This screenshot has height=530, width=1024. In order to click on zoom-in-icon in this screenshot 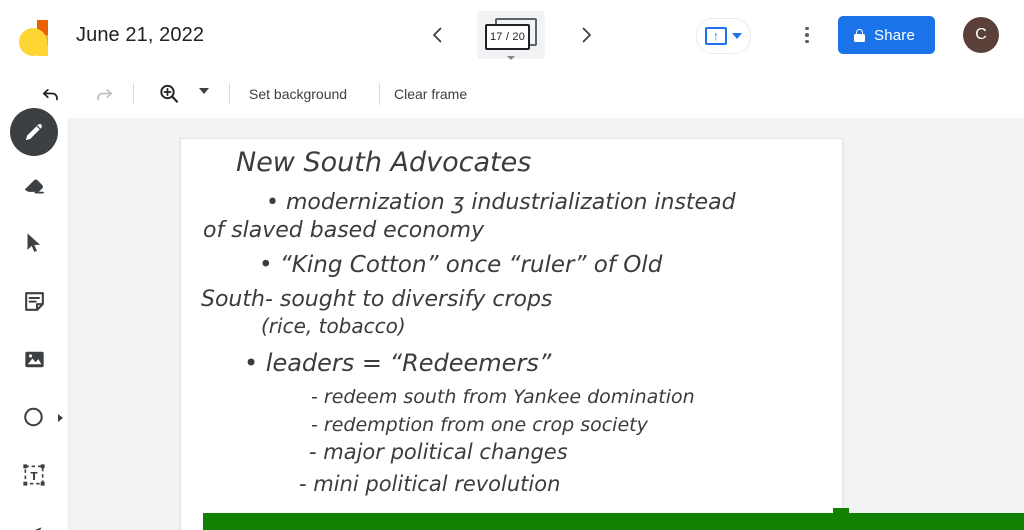, I will do `click(169, 93)`.